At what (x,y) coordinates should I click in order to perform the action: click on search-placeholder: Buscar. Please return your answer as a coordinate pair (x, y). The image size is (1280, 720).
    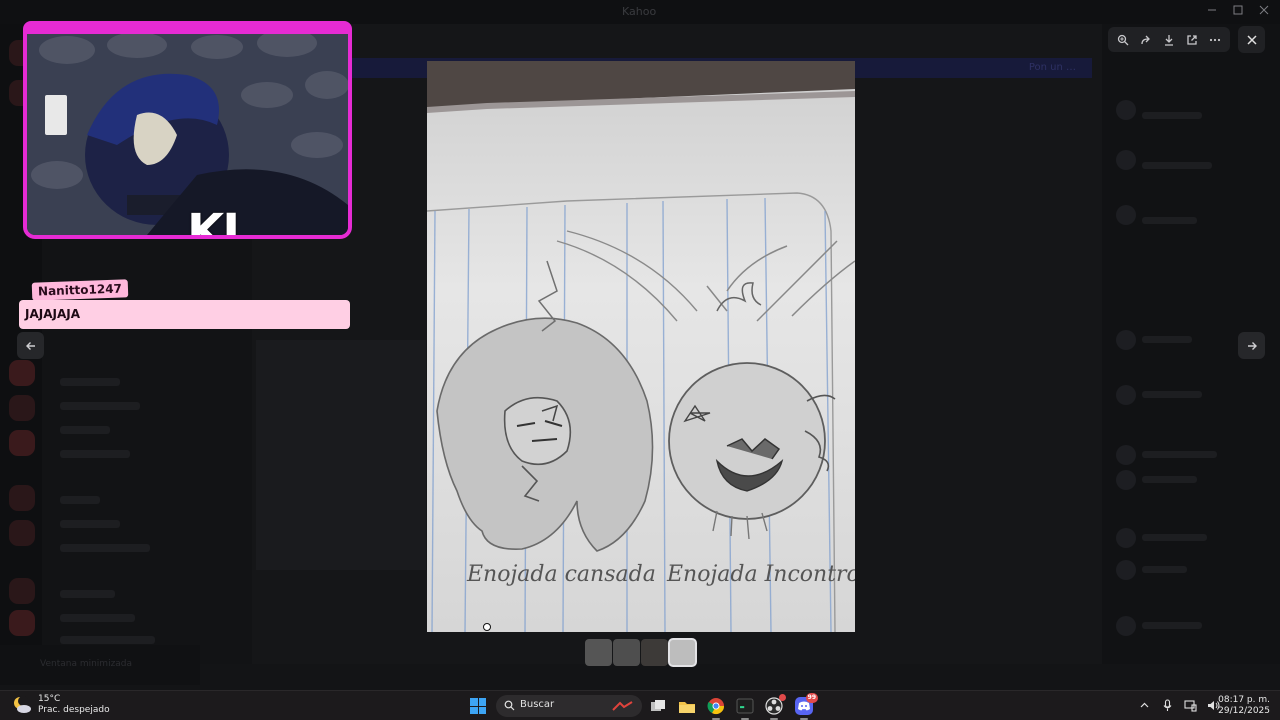
    Looking at the image, I should click on (537, 704).